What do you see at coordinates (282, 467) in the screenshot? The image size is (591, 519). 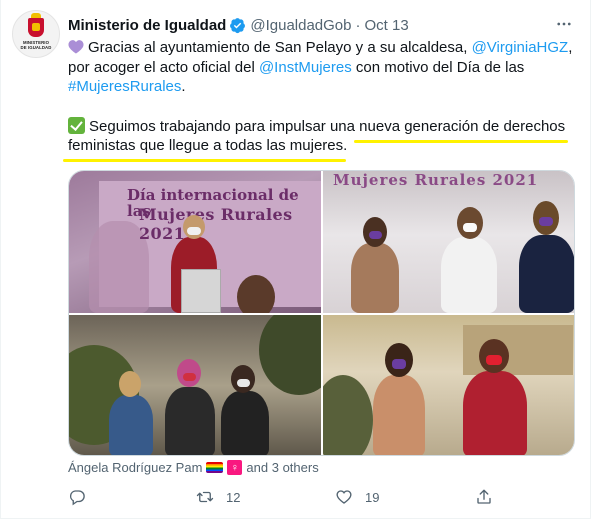 I see `others-count: and 3 others` at bounding box center [282, 467].